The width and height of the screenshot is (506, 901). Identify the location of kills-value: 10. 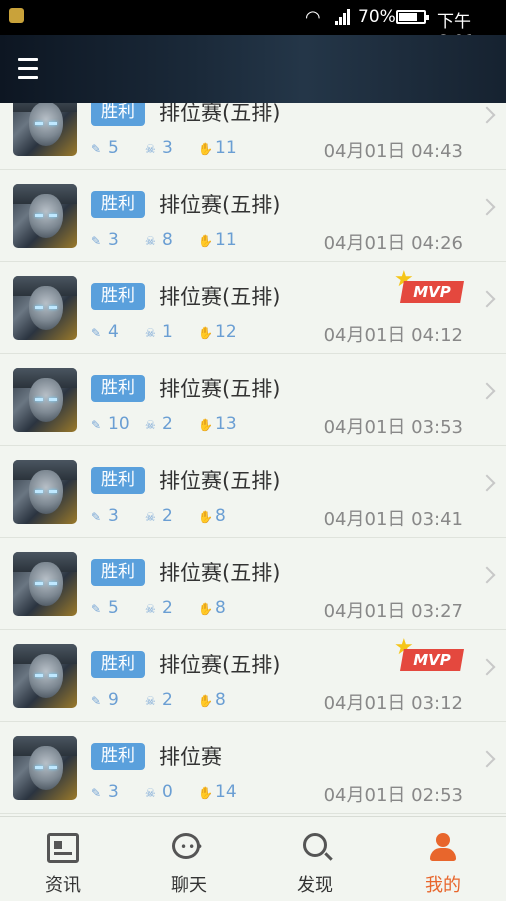
(119, 424).